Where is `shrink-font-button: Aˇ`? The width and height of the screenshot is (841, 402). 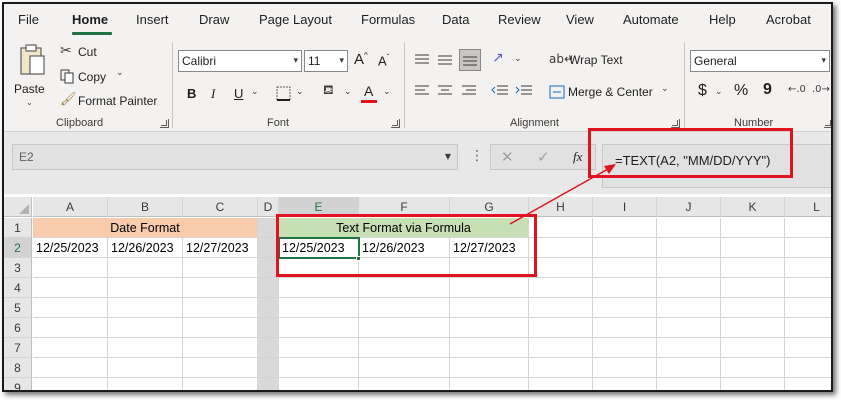 shrink-font-button: Aˇ is located at coordinates (383, 60).